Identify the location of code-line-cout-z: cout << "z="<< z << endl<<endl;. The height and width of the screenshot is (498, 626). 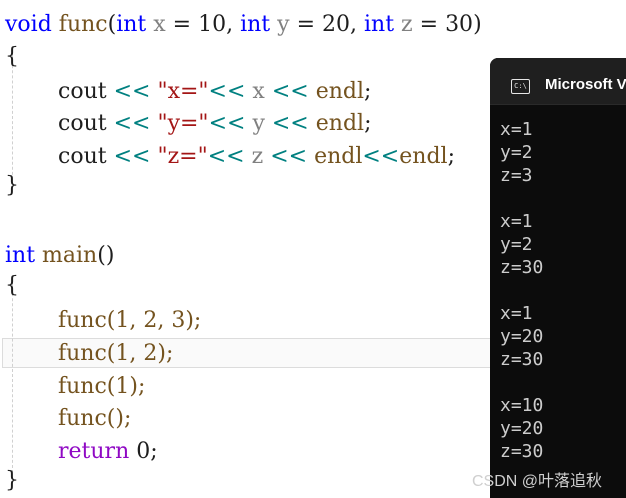
(256, 157).